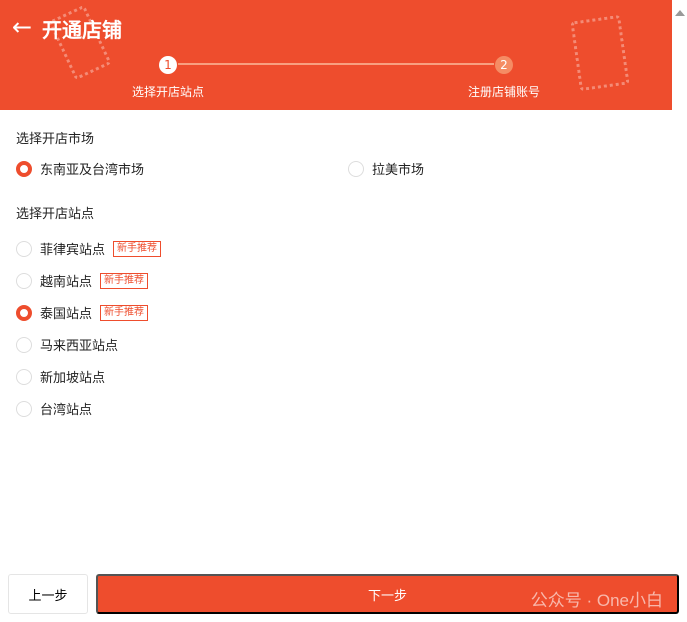 Image resolution: width=687 pixels, height=622 pixels. What do you see at coordinates (48, 594) in the screenshot?
I see `previous-step-button: 上一步` at bounding box center [48, 594].